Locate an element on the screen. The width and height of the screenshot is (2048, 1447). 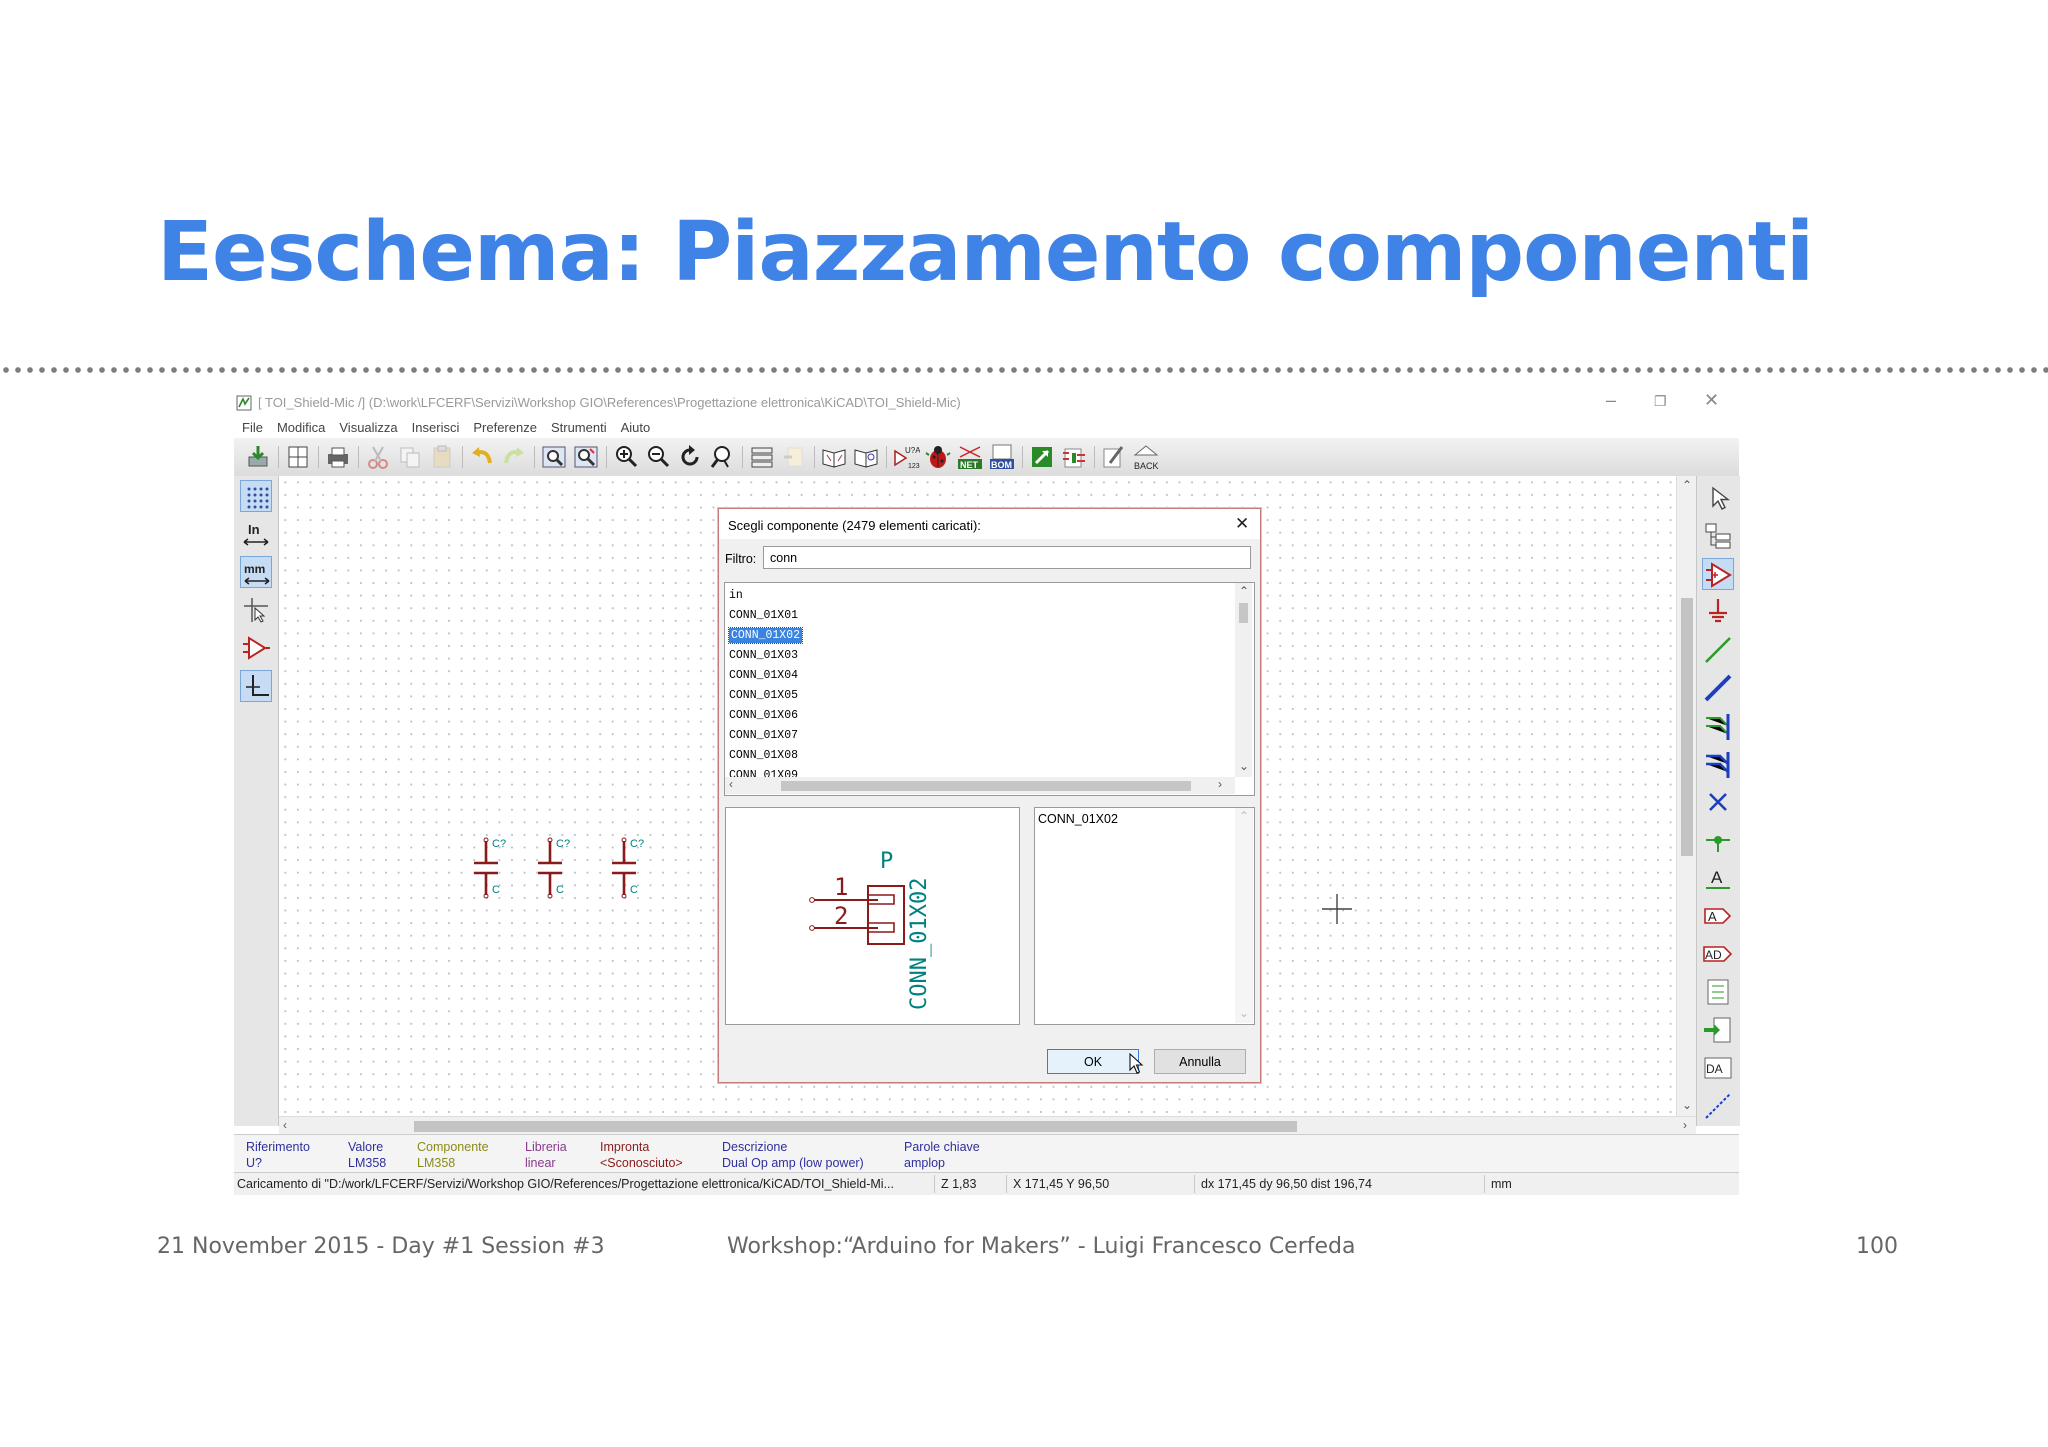
zoom-fit-button is located at coordinates (722, 457).